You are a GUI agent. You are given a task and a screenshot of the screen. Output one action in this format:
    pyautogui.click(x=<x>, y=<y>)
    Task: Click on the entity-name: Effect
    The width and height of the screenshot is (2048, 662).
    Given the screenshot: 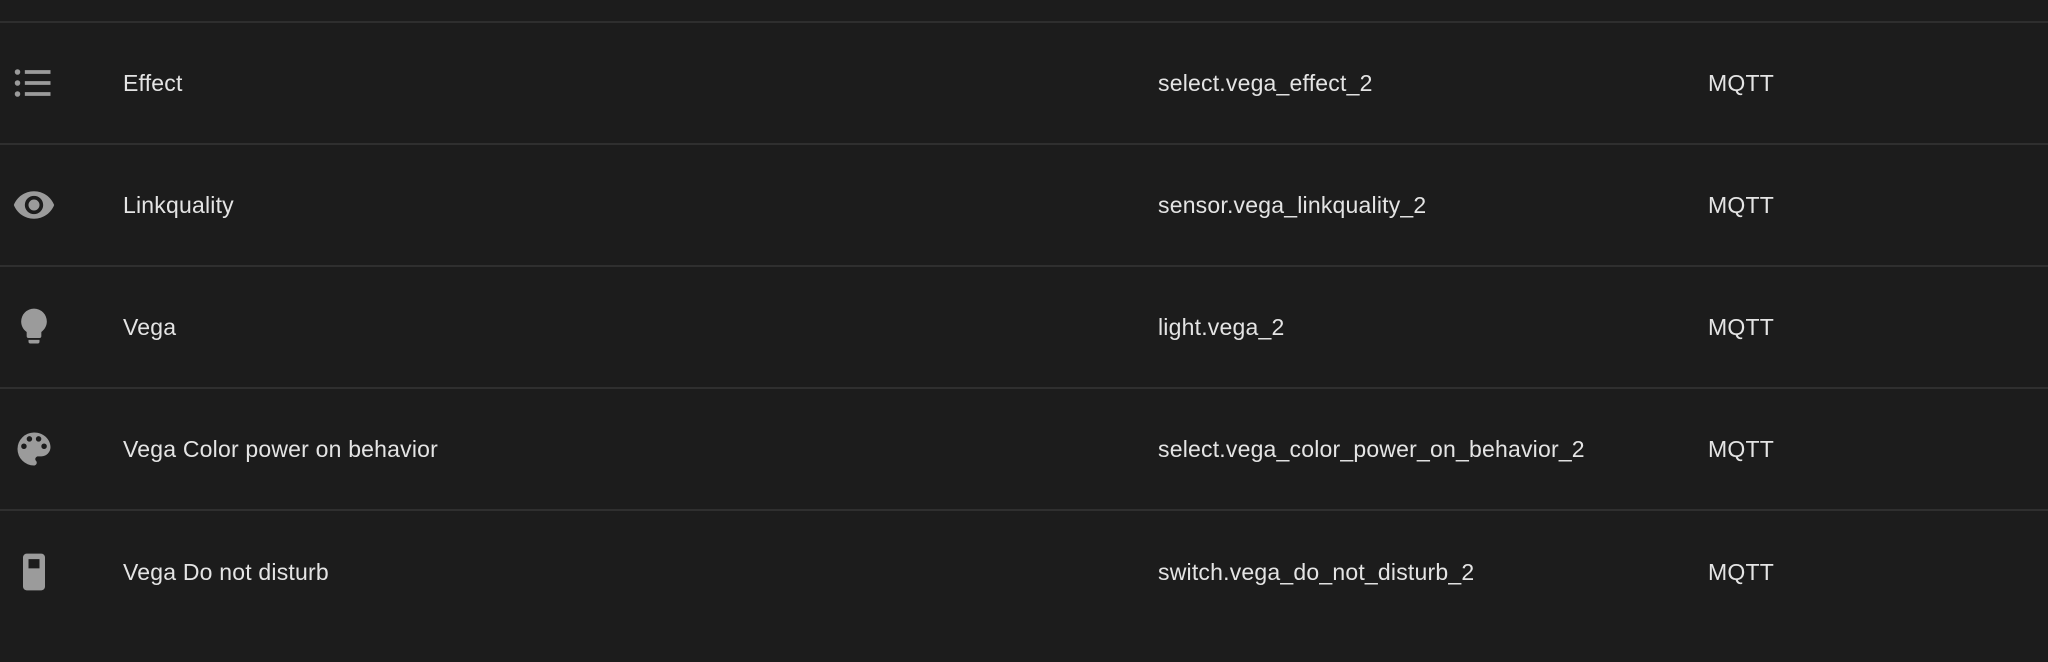 What is the action you would take?
    pyautogui.click(x=153, y=82)
    